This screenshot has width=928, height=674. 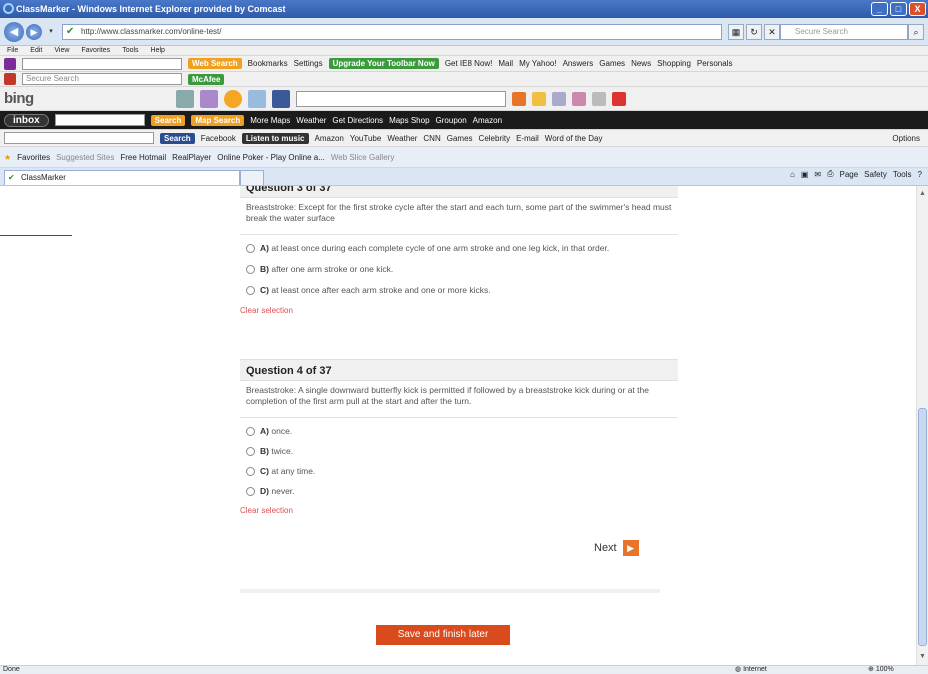 I want to click on radio-q3-a, so click(x=250, y=248).